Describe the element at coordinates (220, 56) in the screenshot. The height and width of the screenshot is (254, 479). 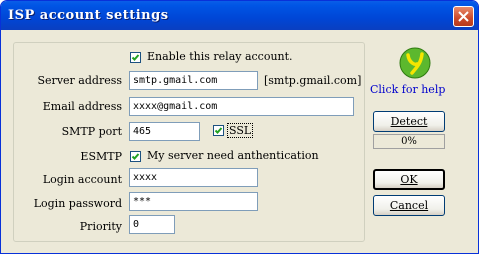
I see `enable-relay-label: Enable this relay account.` at that location.